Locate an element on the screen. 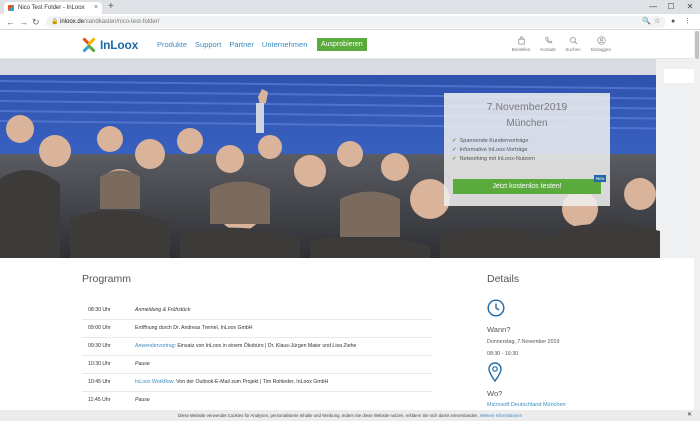 The height and width of the screenshot is (421, 700). menu-kebab-icon: ⋮ is located at coordinates (687, 22).